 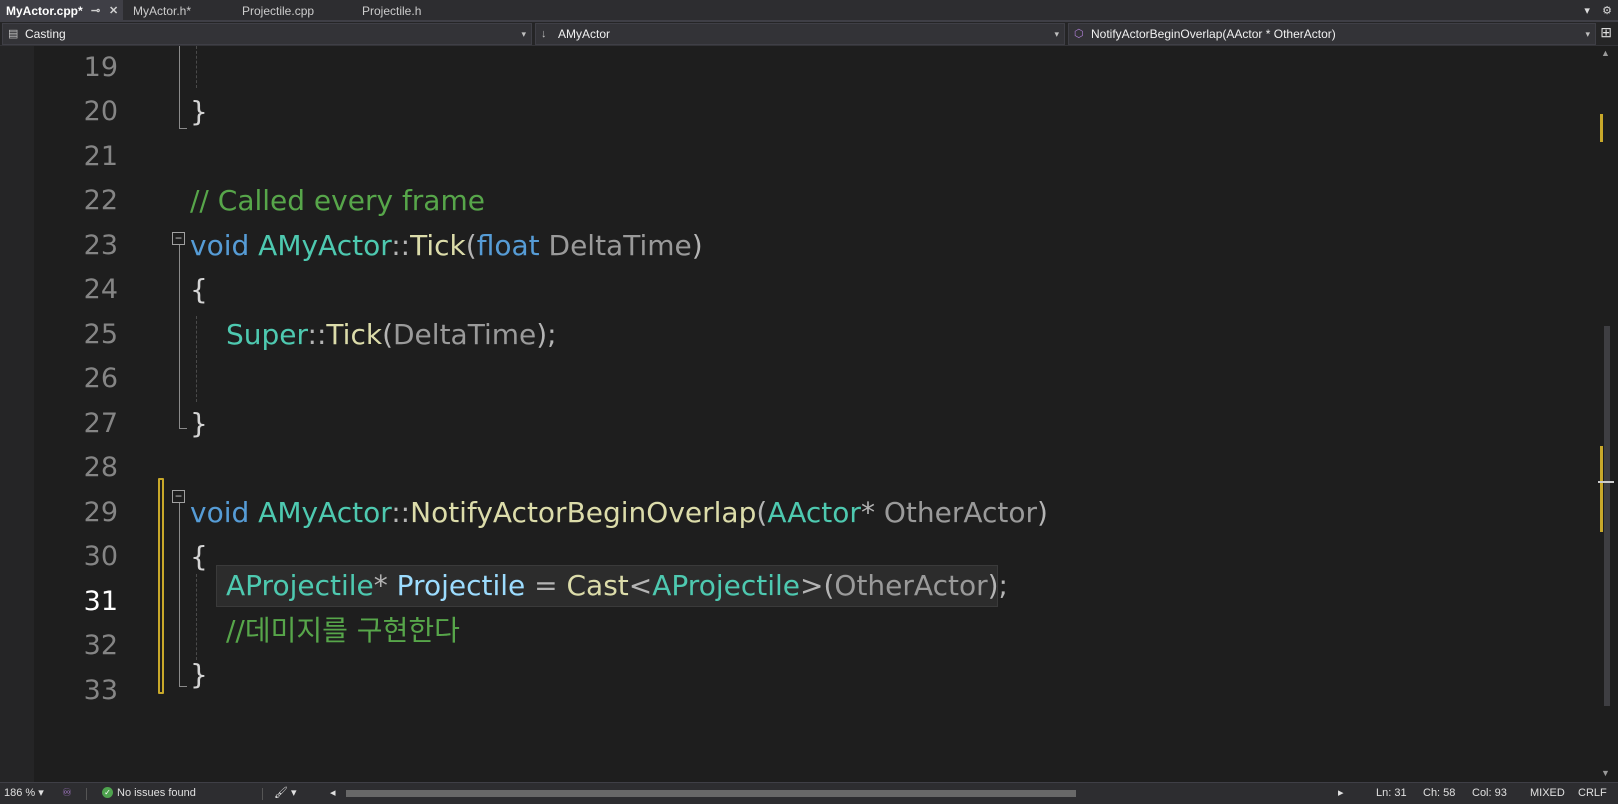 I want to click on line-number: 33, so click(x=100, y=690).